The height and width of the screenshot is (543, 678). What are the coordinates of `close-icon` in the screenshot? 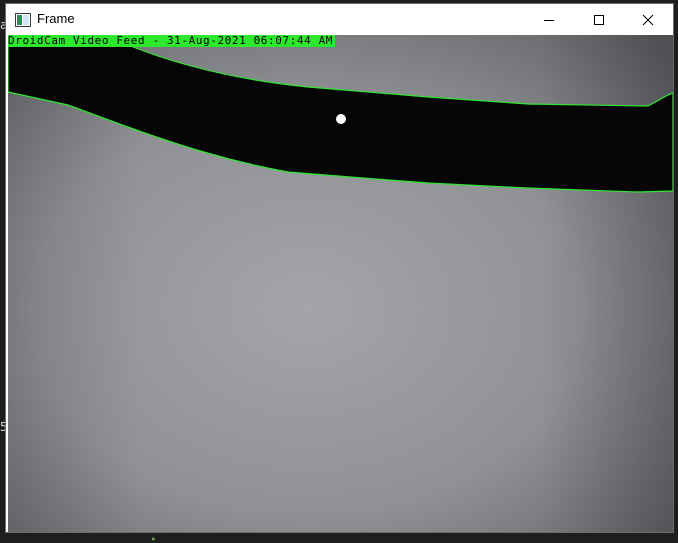 It's located at (648, 19).